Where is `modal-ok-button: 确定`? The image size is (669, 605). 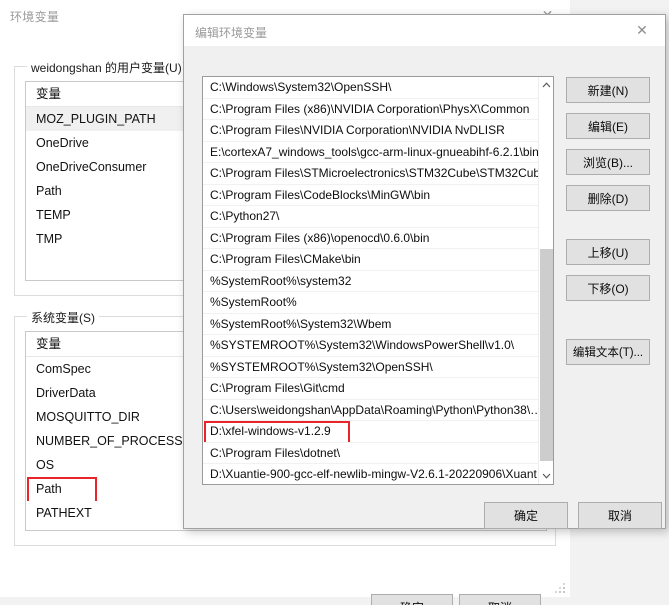
modal-ok-button: 确定 is located at coordinates (526, 515).